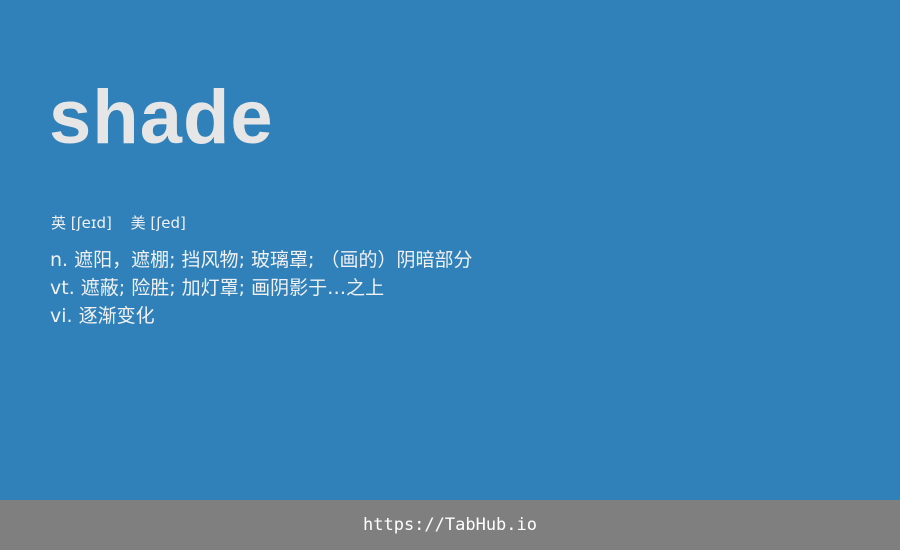  I want to click on footer-bar: https://TabHub.io, so click(450, 525).